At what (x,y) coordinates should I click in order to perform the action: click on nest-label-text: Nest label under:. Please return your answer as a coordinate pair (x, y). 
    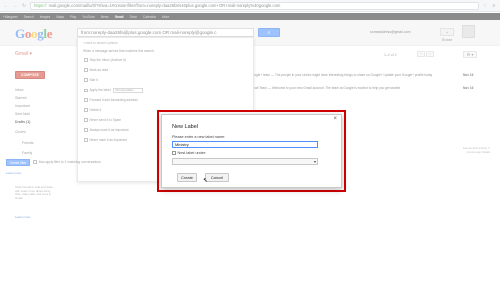
    Looking at the image, I should click on (192, 153).